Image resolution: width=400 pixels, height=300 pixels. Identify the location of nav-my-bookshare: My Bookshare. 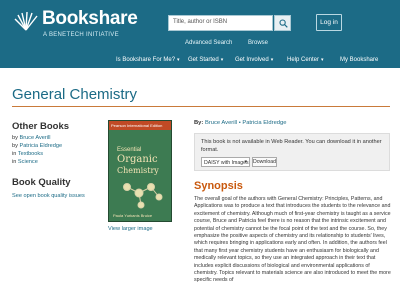
(359, 60).